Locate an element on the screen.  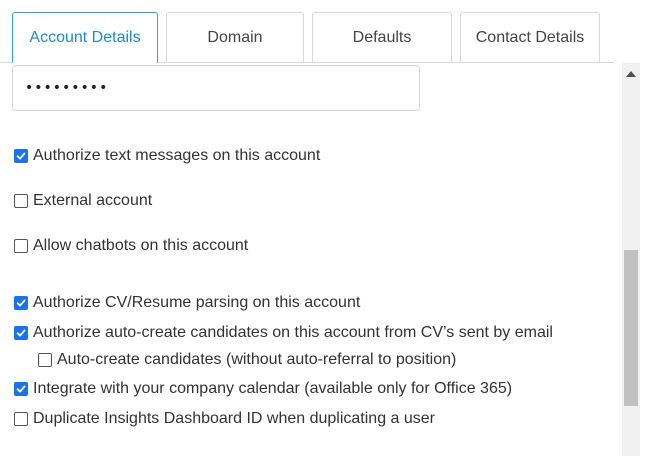
tab-domain: Domain is located at coordinates (235, 37).